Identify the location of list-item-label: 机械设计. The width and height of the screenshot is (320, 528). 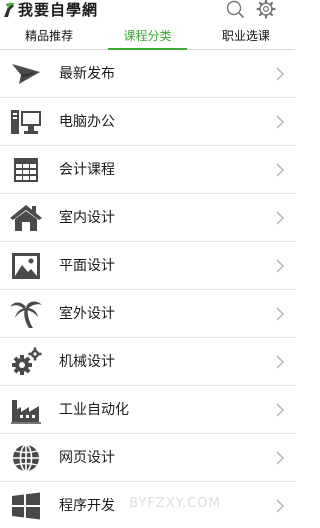
(87, 362).